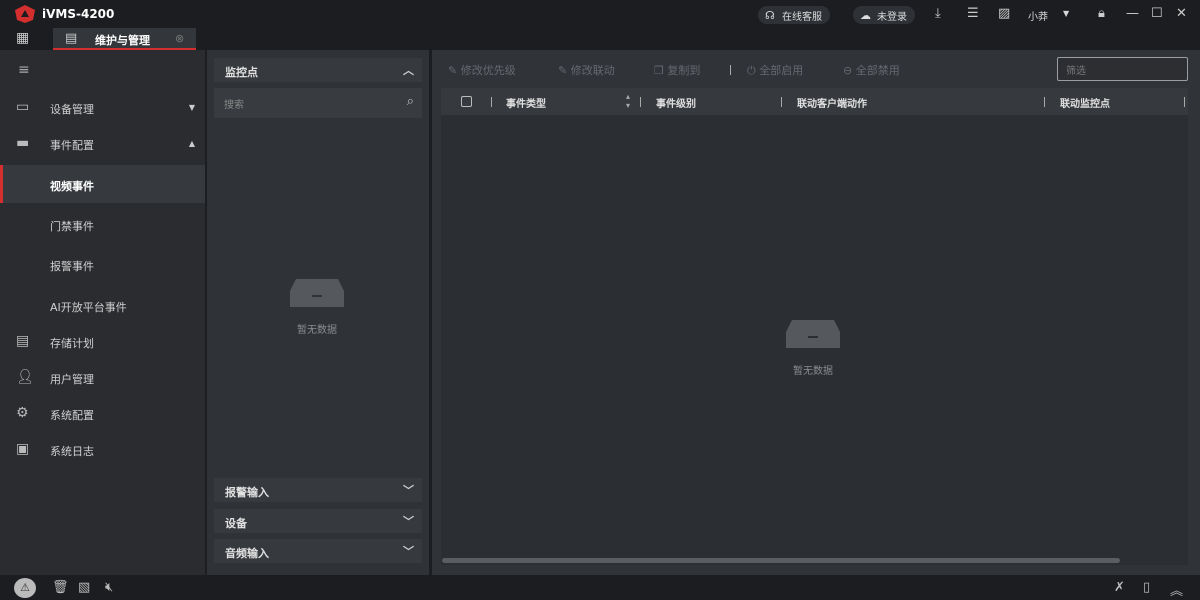 This screenshot has height=600, width=1200. I want to click on list-icon: ☰, so click(973, 13).